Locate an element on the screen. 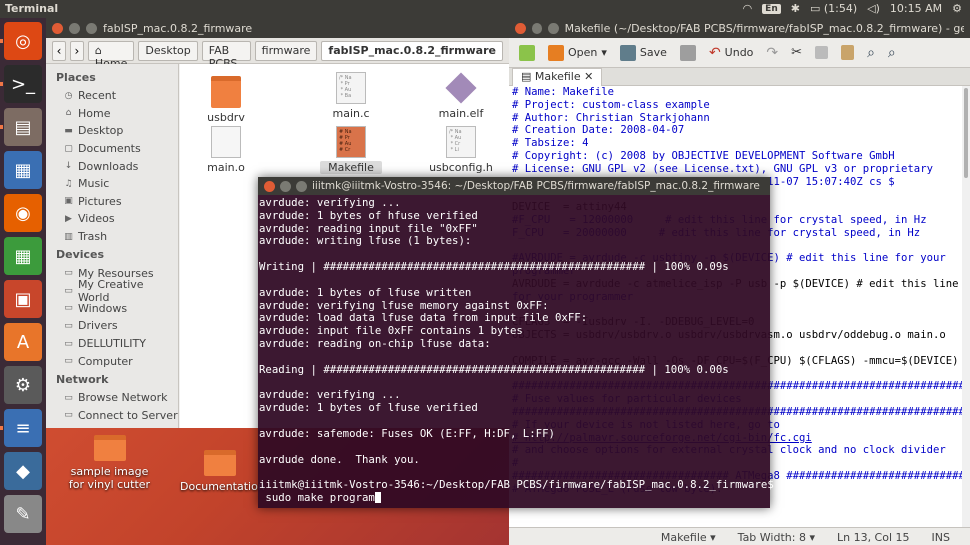 The height and width of the screenshot is (545, 970). desktop-folder-documentation: Documentation is located at coordinates (222, 471).